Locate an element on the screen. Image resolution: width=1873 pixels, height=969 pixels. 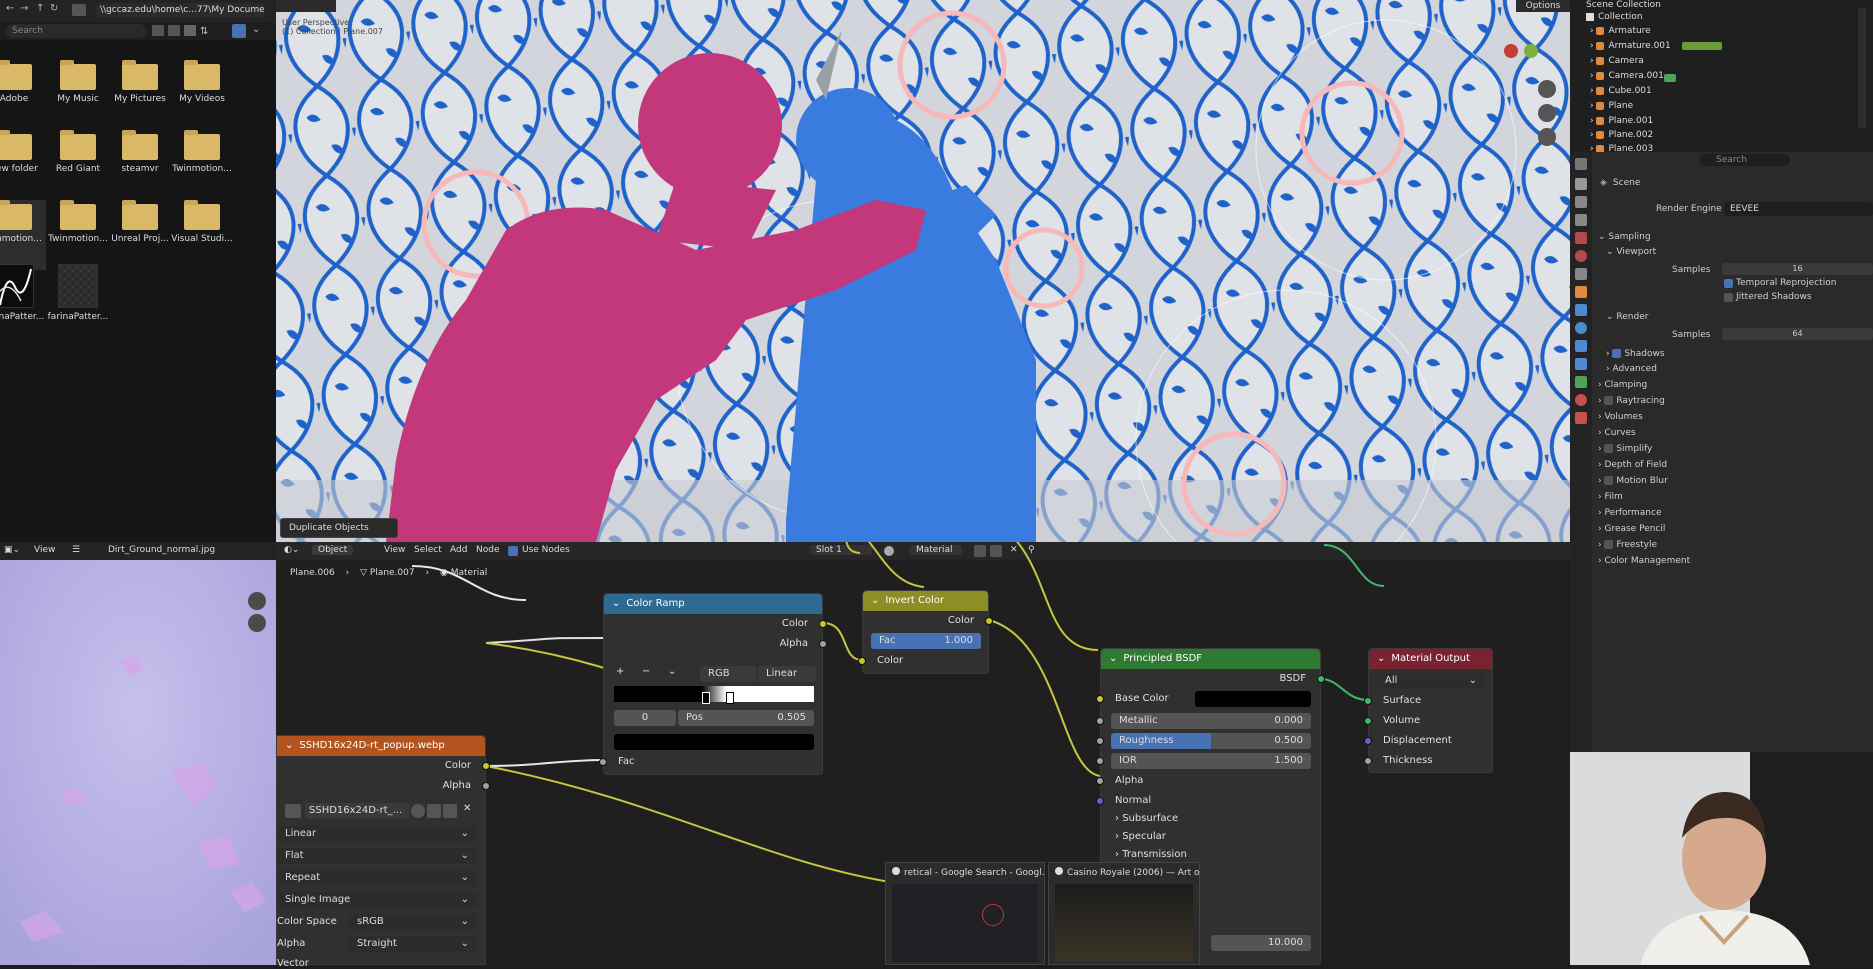
tool-tab-icon is located at coordinates (1581, 164).